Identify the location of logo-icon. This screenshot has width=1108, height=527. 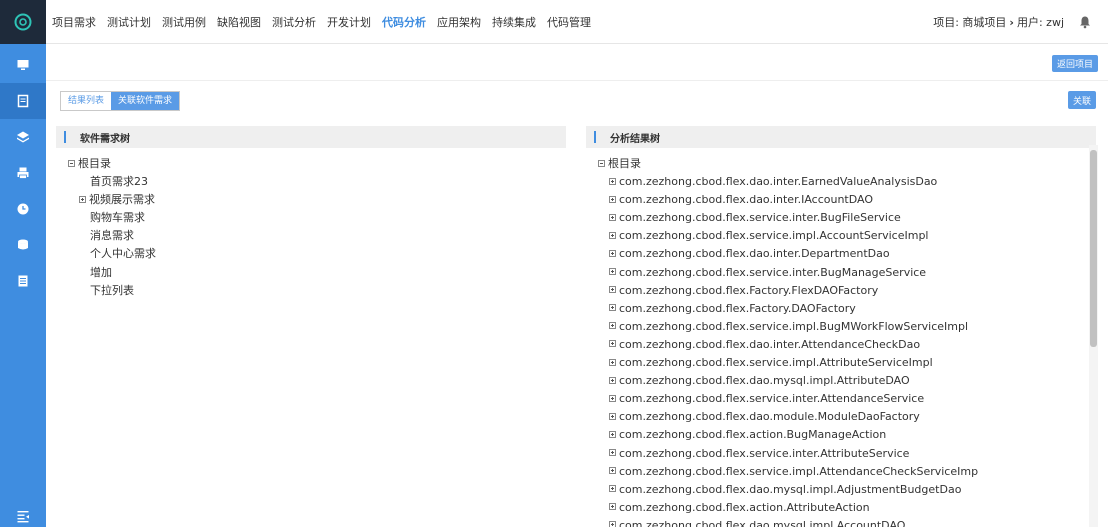
(23, 22).